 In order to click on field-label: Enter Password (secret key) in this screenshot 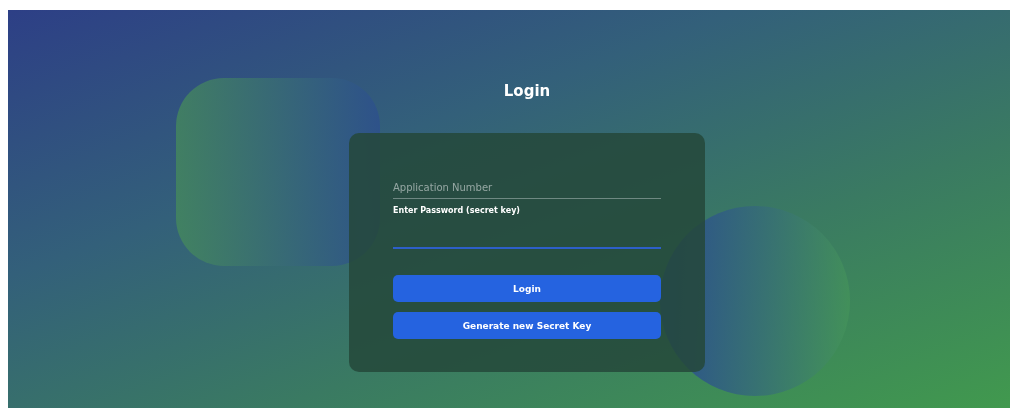, I will do `click(457, 210)`.